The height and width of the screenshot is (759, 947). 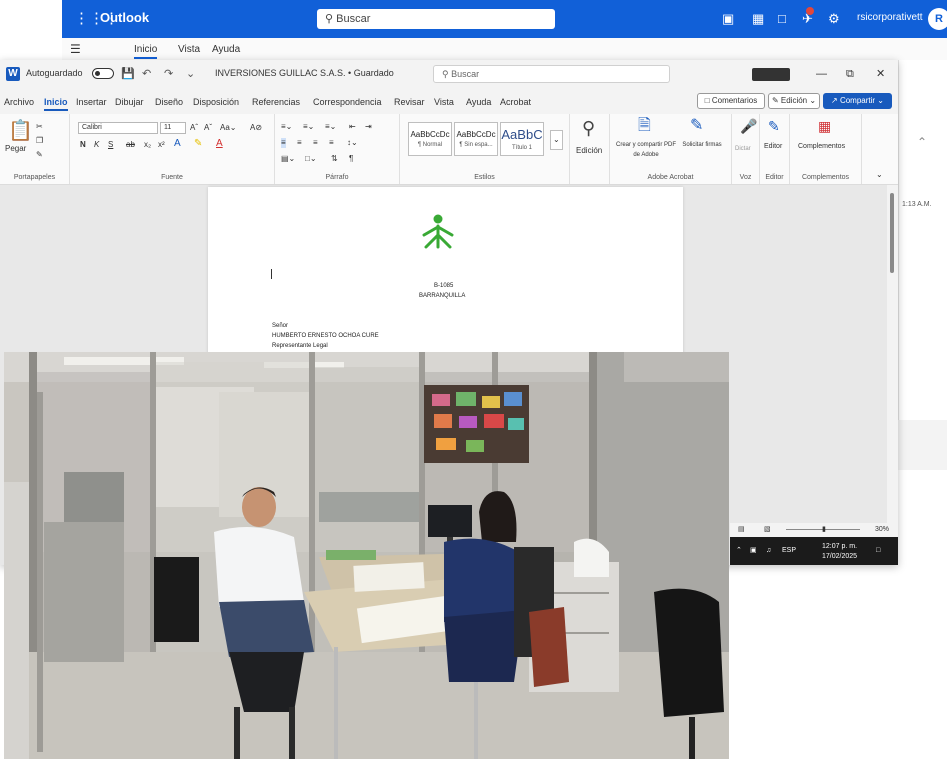 What do you see at coordinates (878, 550) in the screenshot?
I see `notifications-center-icon: □` at bounding box center [878, 550].